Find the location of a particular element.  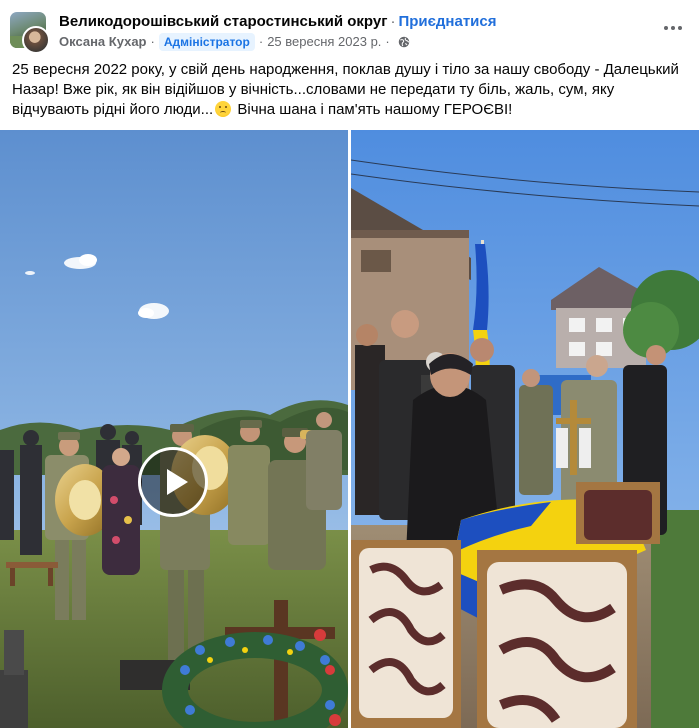

globe-icon is located at coordinates (404, 42).